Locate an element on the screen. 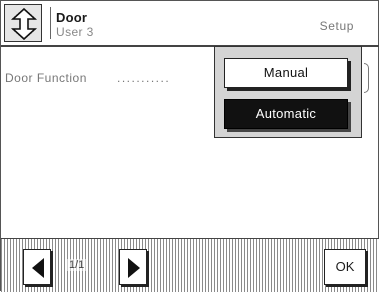 Image resolution: width=379 pixels, height=292 pixels. option-automatic: Automatic is located at coordinates (286, 114).